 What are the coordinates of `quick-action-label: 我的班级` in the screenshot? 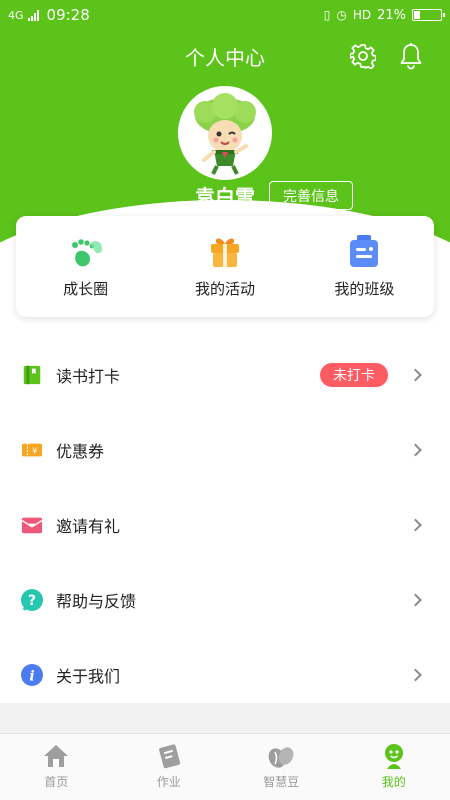 It's located at (364, 289).